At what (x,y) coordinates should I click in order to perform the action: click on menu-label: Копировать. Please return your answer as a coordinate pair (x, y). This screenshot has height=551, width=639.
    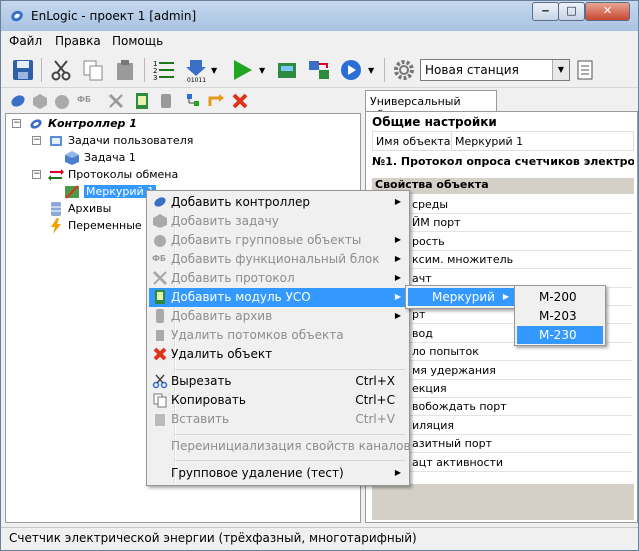
    Looking at the image, I should click on (208, 400).